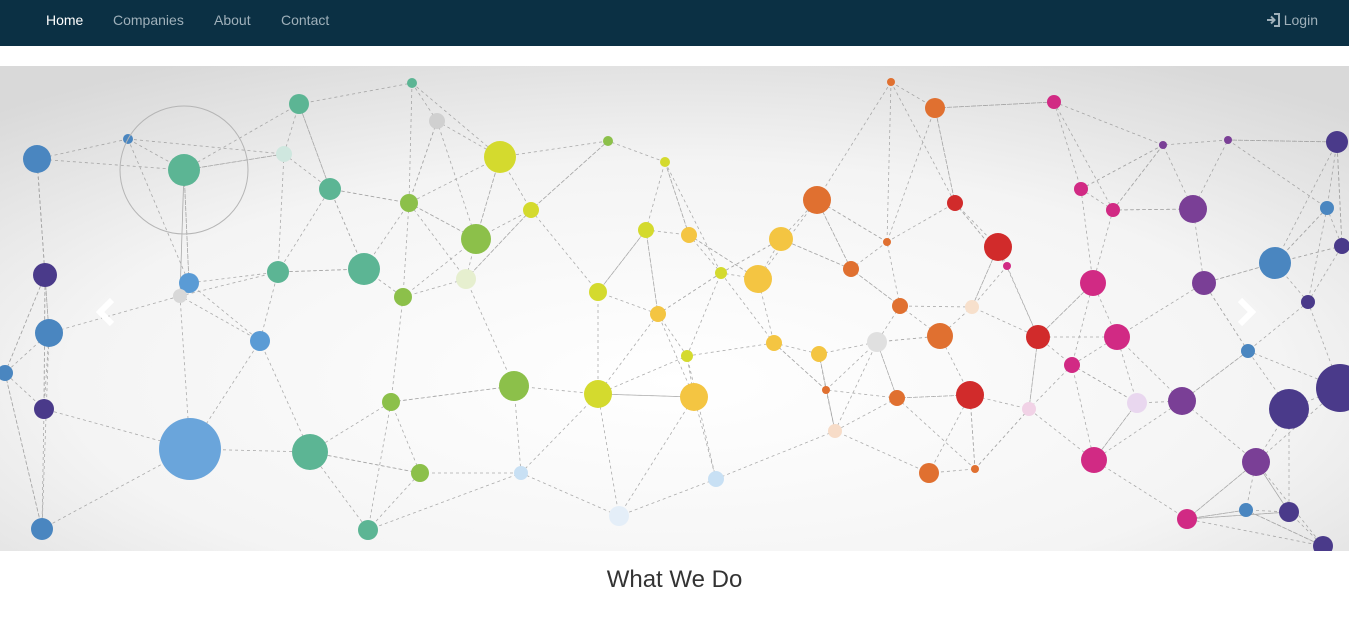 The image size is (1349, 625). What do you see at coordinates (674, 23) in the screenshot?
I see `top-navbar: Home Companies About Contact Login` at bounding box center [674, 23].